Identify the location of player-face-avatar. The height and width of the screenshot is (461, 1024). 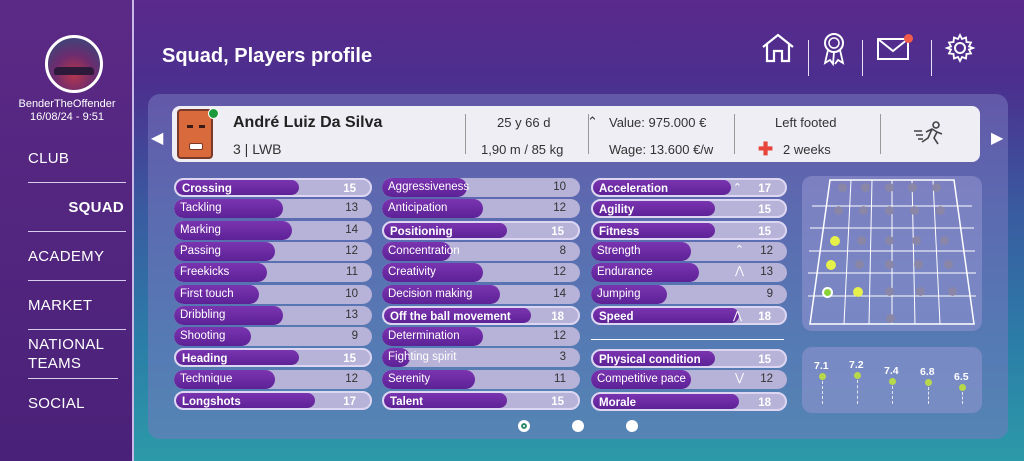
(195, 134).